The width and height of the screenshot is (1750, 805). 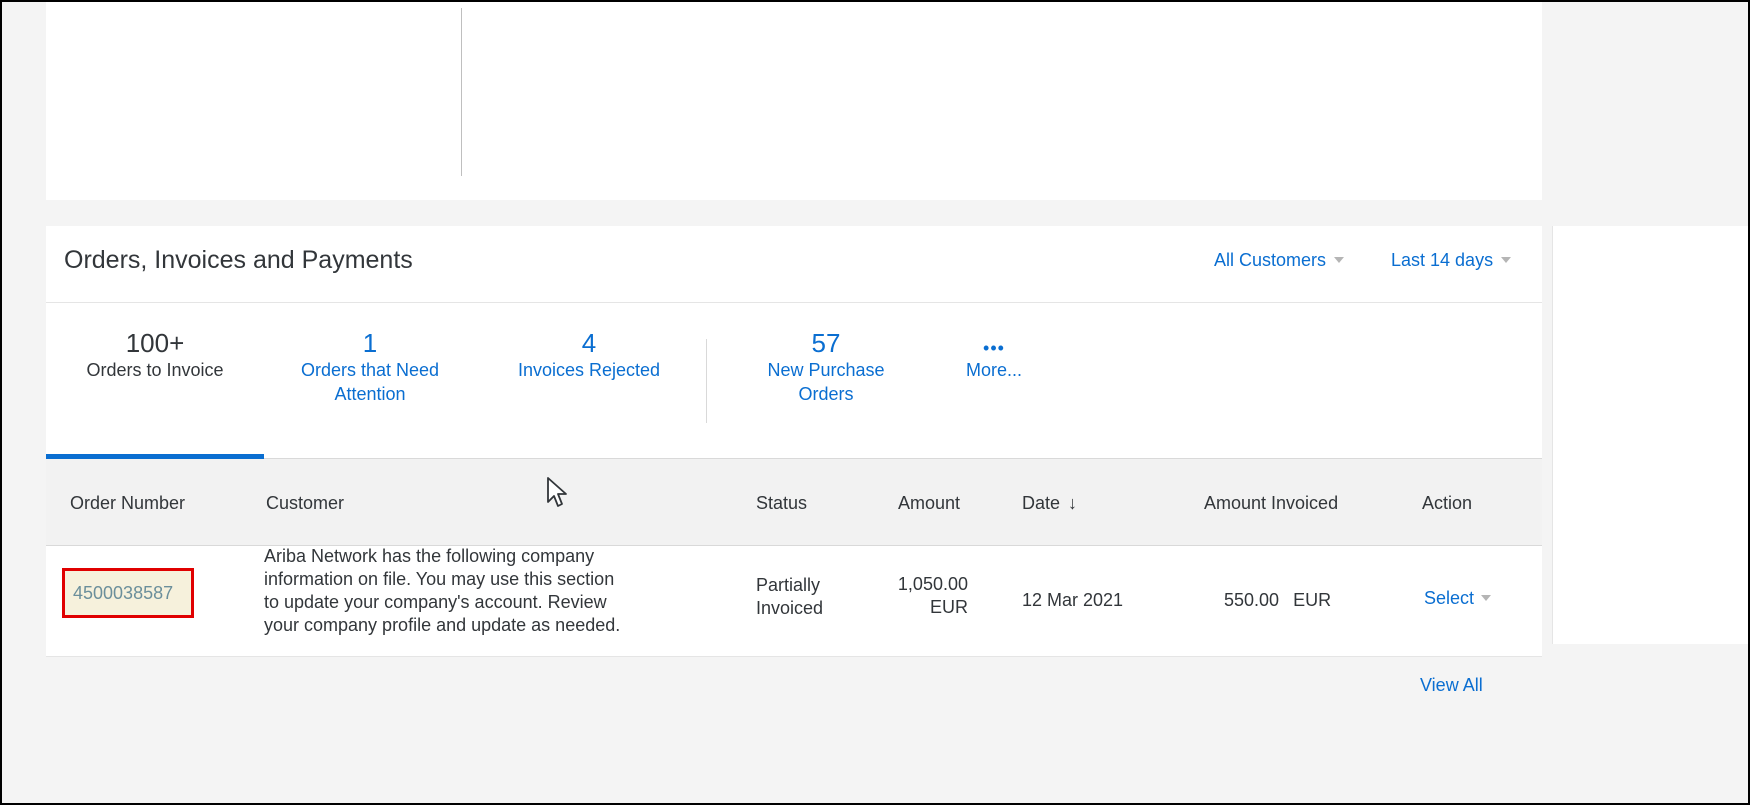 I want to click on customer-text-line: to update your company's account. Review, so click(x=435, y=602).